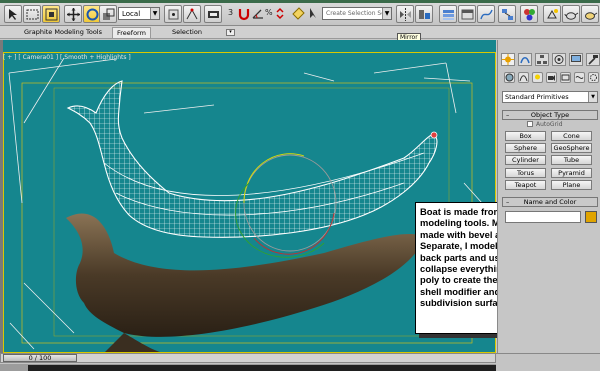 This screenshot has height=371, width=600. I want to click on object-color-swatch, so click(591, 217).